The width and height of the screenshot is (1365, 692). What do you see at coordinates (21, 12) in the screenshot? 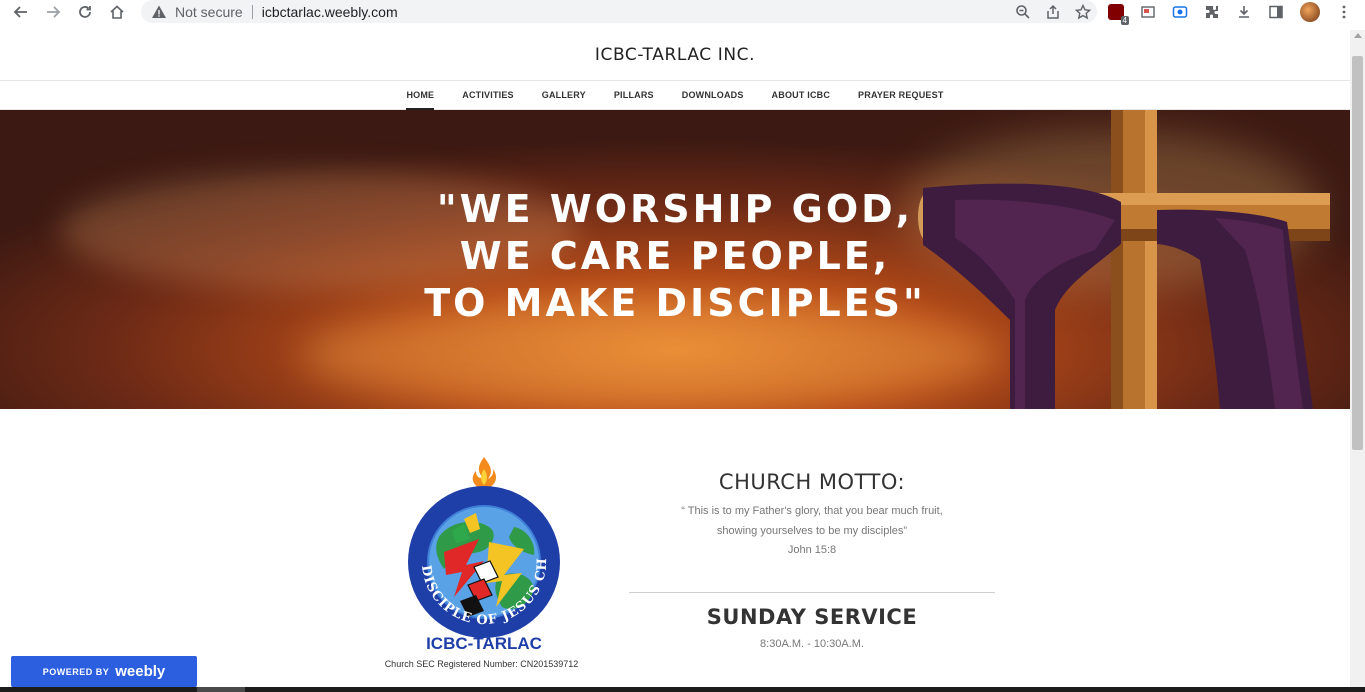
I see `back-icon` at bounding box center [21, 12].